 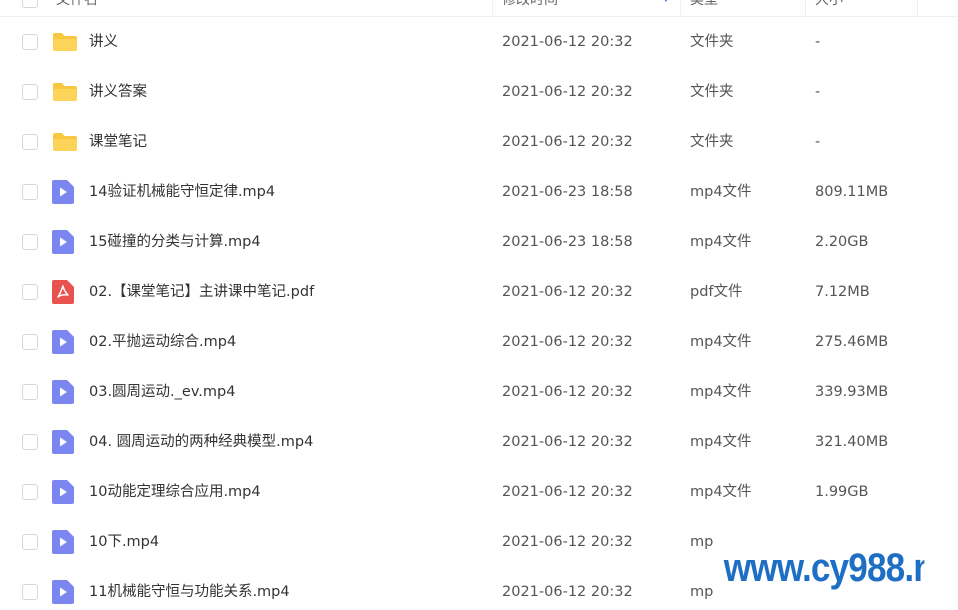 What do you see at coordinates (666, 1) in the screenshot?
I see `sort-descending-icon` at bounding box center [666, 1].